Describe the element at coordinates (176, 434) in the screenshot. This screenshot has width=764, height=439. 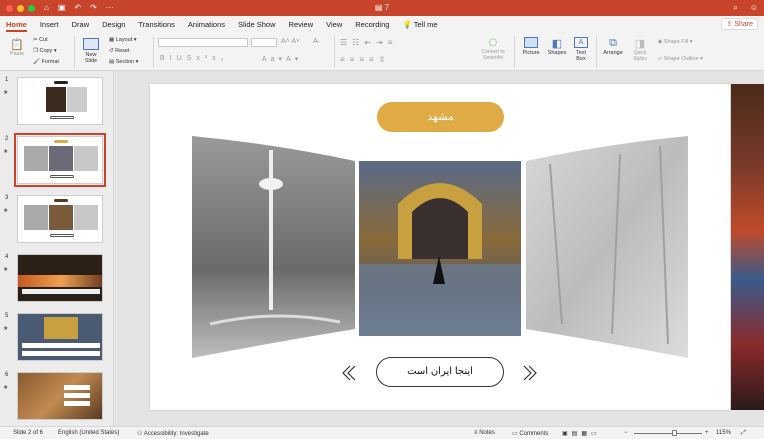
I see `accessibility-label: Accessibility: Investigate` at that location.